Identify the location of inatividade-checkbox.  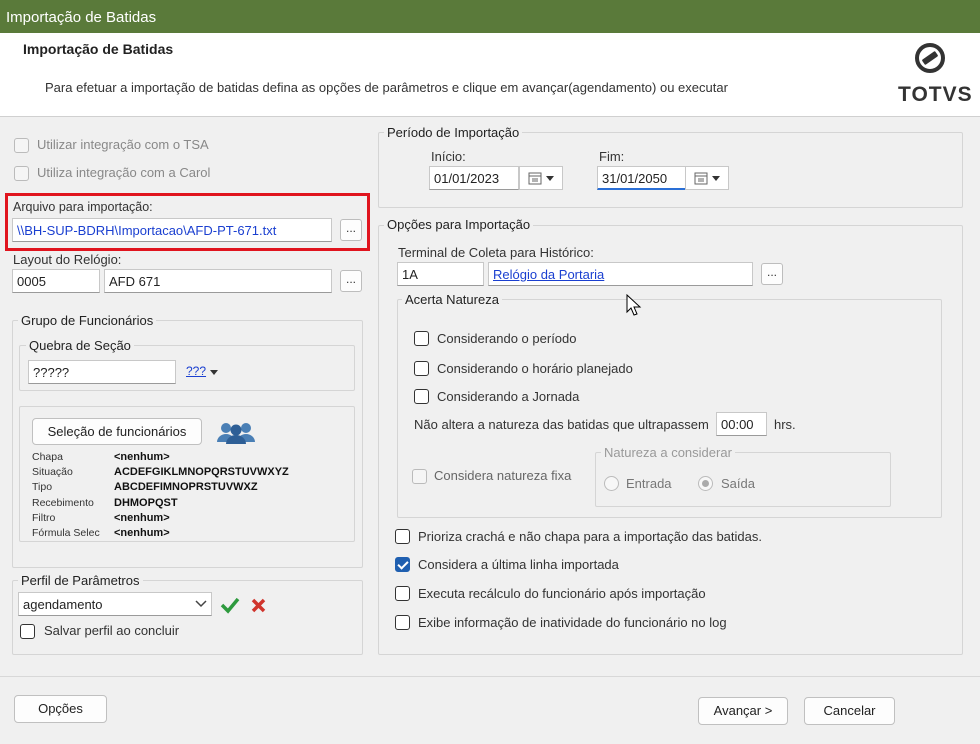
(402, 622).